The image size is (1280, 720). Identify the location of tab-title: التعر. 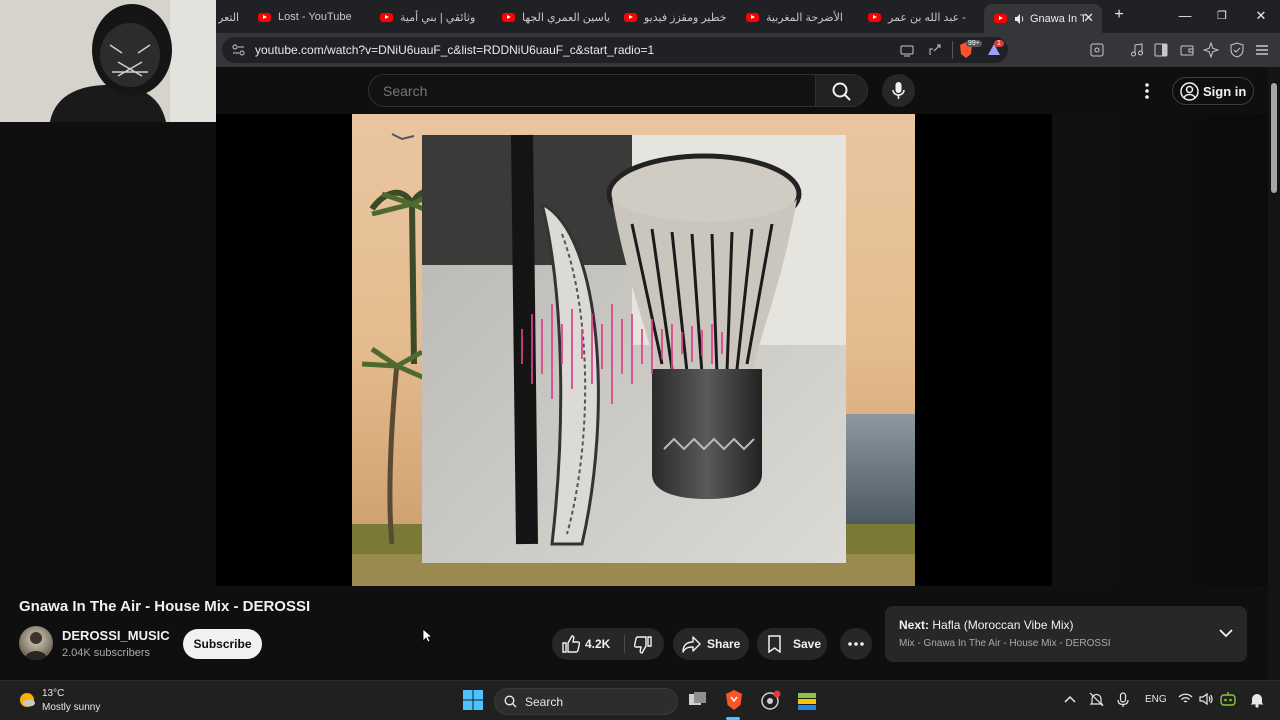
(229, 17).